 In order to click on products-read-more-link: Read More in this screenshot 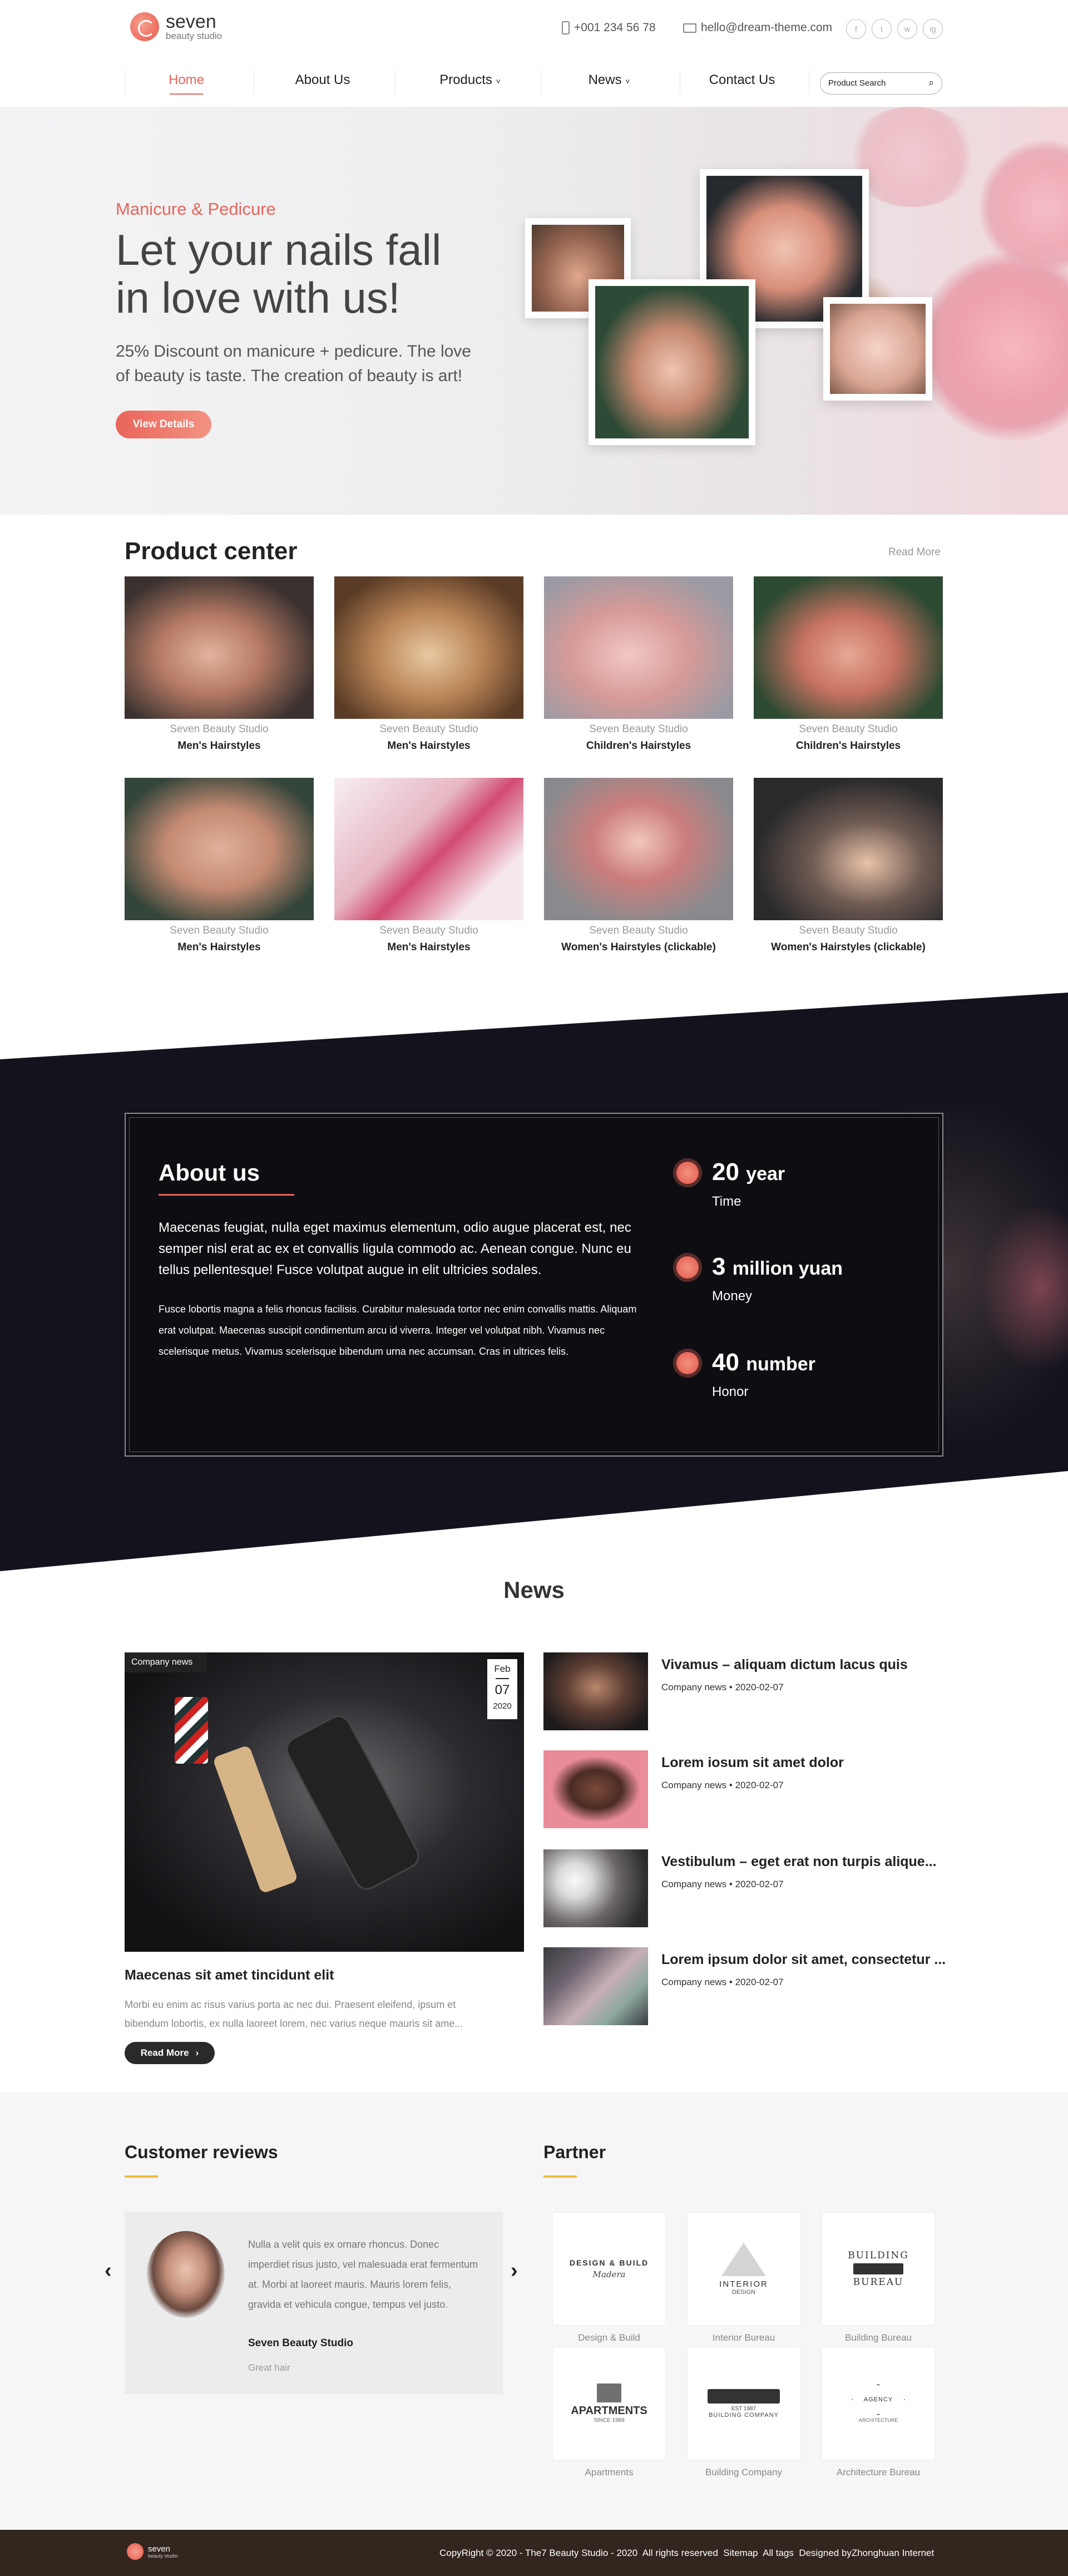, I will do `click(914, 552)`.